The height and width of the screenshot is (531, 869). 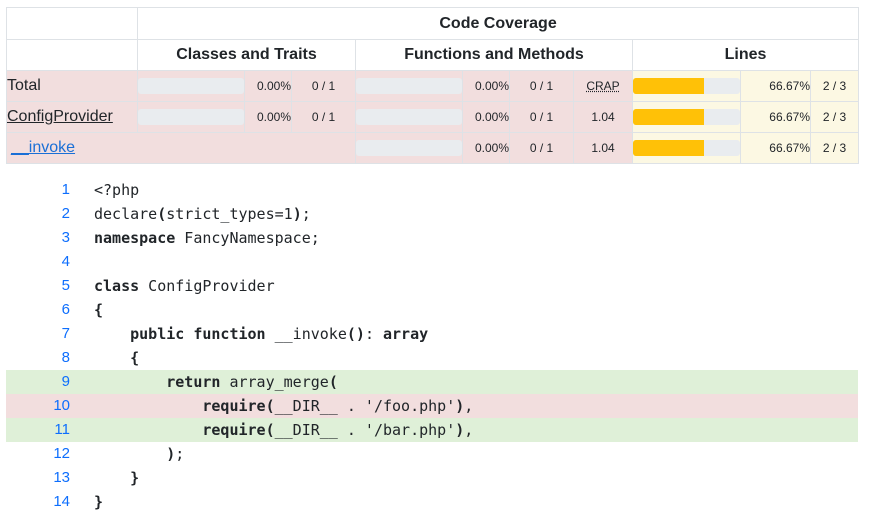 What do you see at coordinates (181, 148) in the screenshot?
I see `row-name: __invoke` at bounding box center [181, 148].